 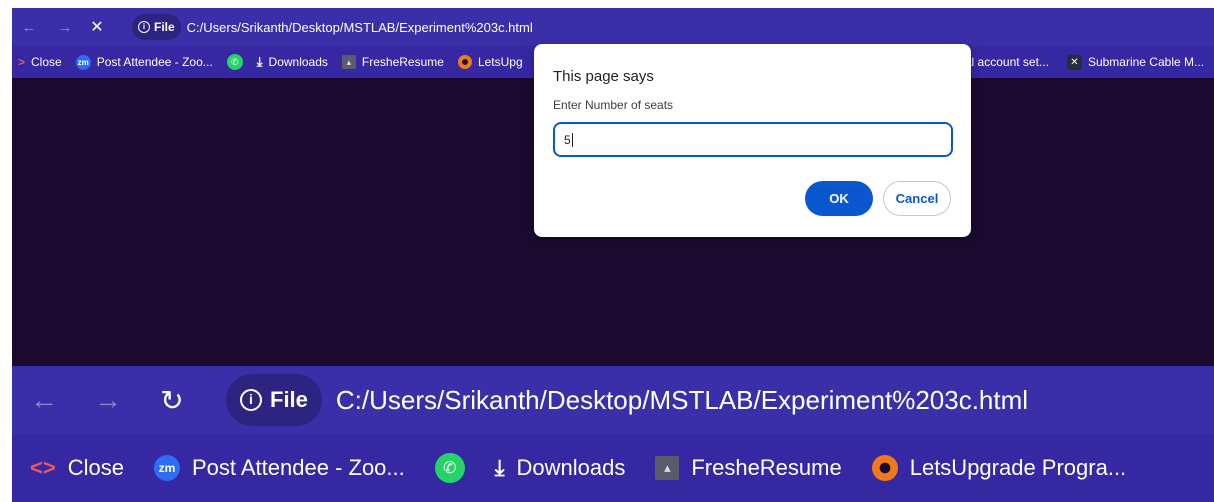 What do you see at coordinates (917, 198) in the screenshot?
I see `cancel-button: Cancel` at bounding box center [917, 198].